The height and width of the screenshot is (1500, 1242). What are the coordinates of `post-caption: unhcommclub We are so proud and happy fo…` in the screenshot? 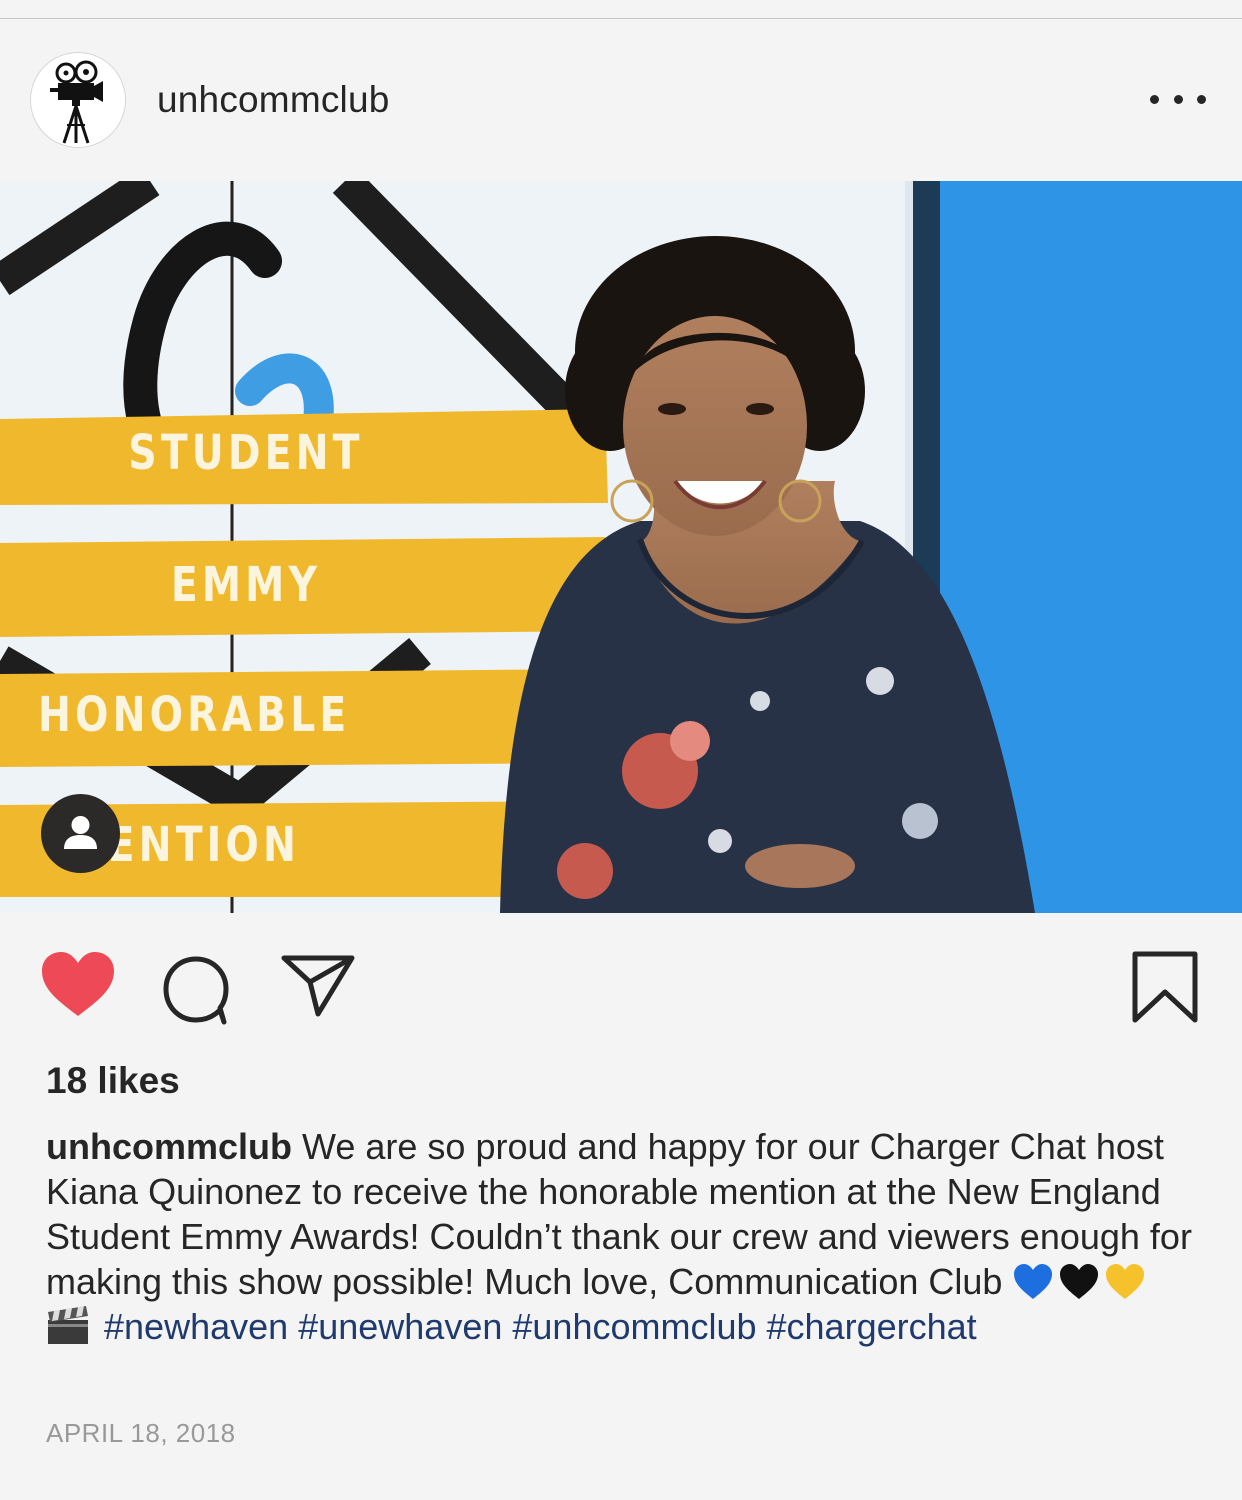 It's located at (621, 1236).